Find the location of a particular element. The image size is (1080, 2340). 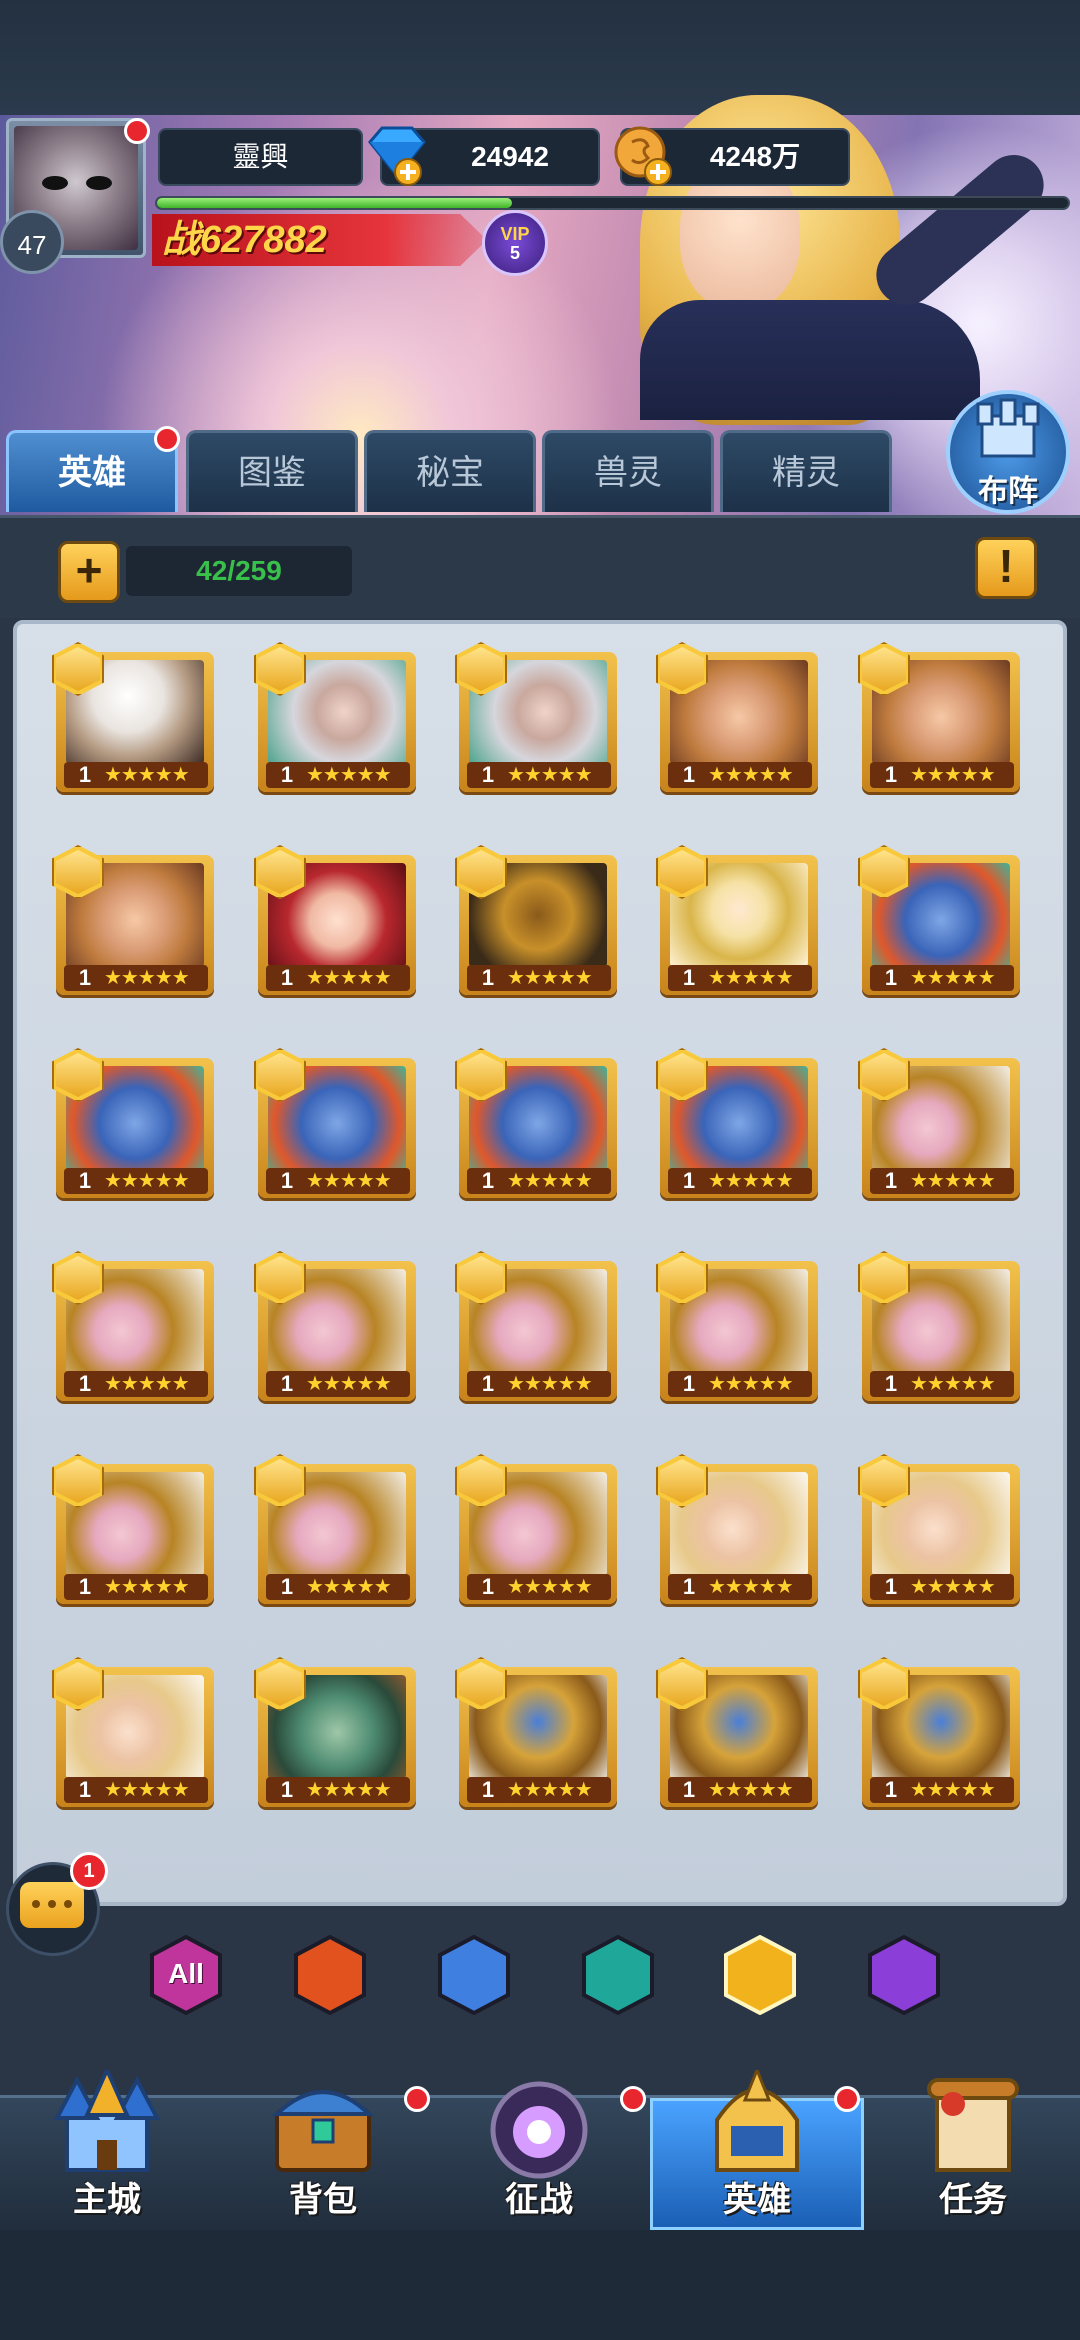

coin-add-icon is located at coordinates (645, 156).